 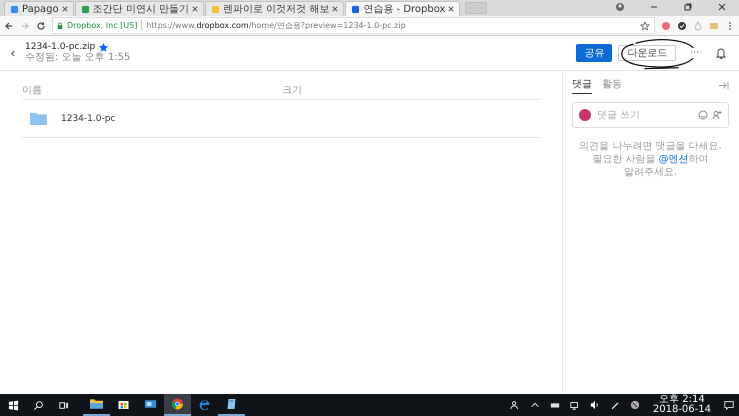 What do you see at coordinates (231, 404) in the screenshot?
I see `notepad-icon` at bounding box center [231, 404].